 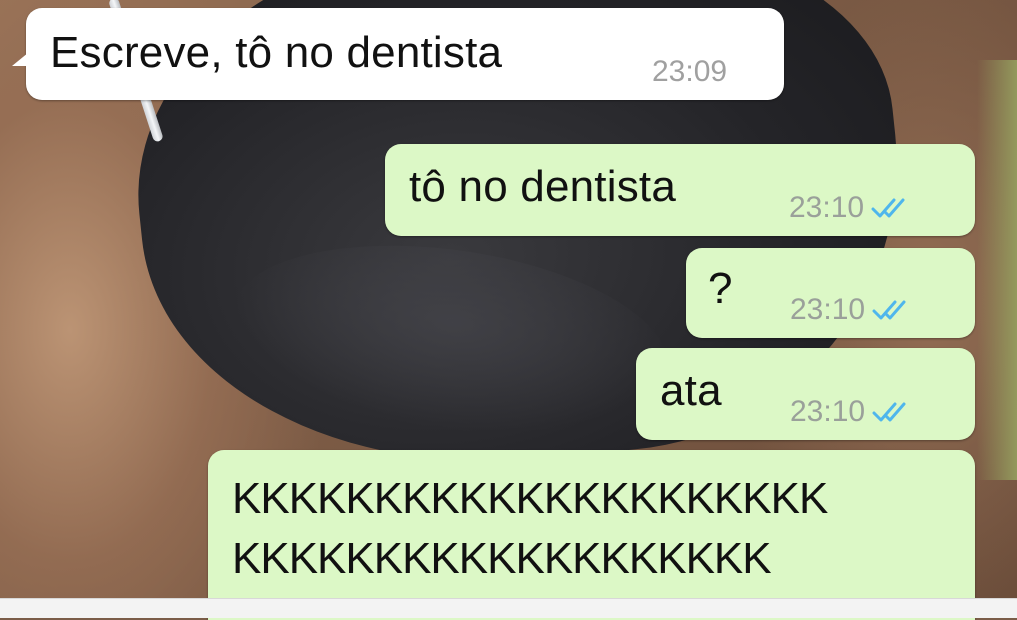 I want to click on message-text: ata, so click(x=691, y=390).